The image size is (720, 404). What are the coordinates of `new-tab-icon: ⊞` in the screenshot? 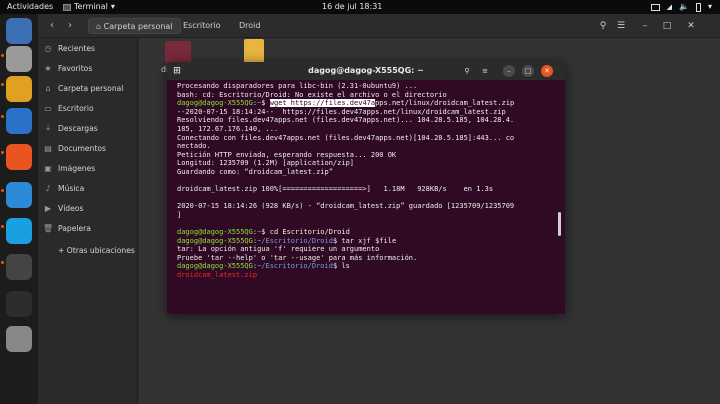 It's located at (177, 71).